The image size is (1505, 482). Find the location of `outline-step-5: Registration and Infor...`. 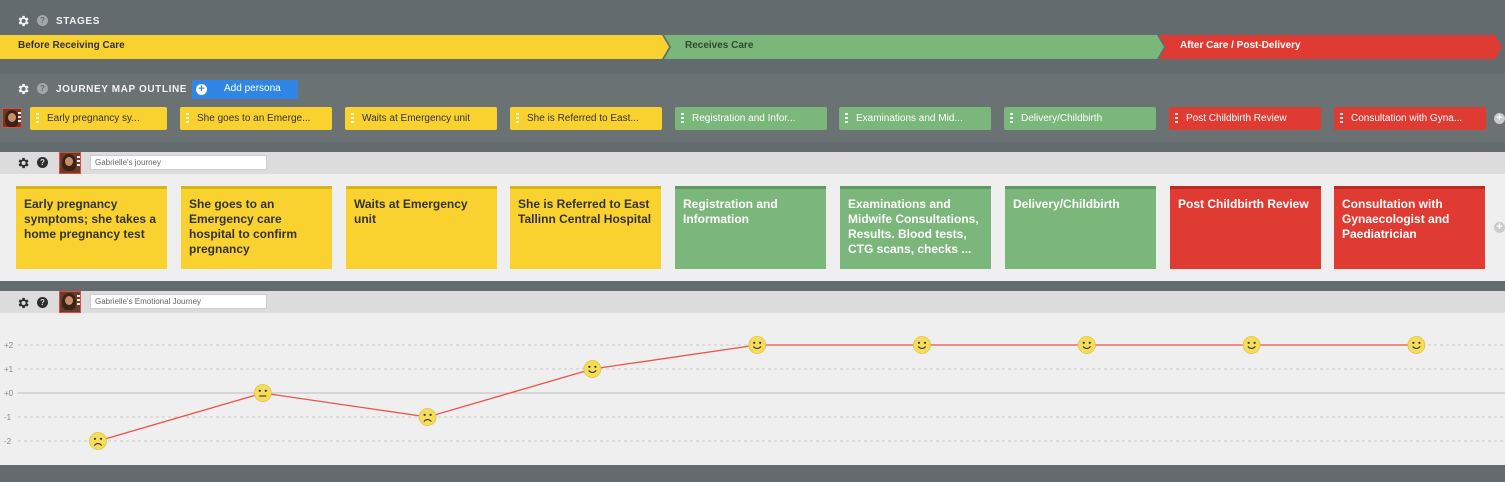

outline-step-5: Registration and Infor... is located at coordinates (751, 118).